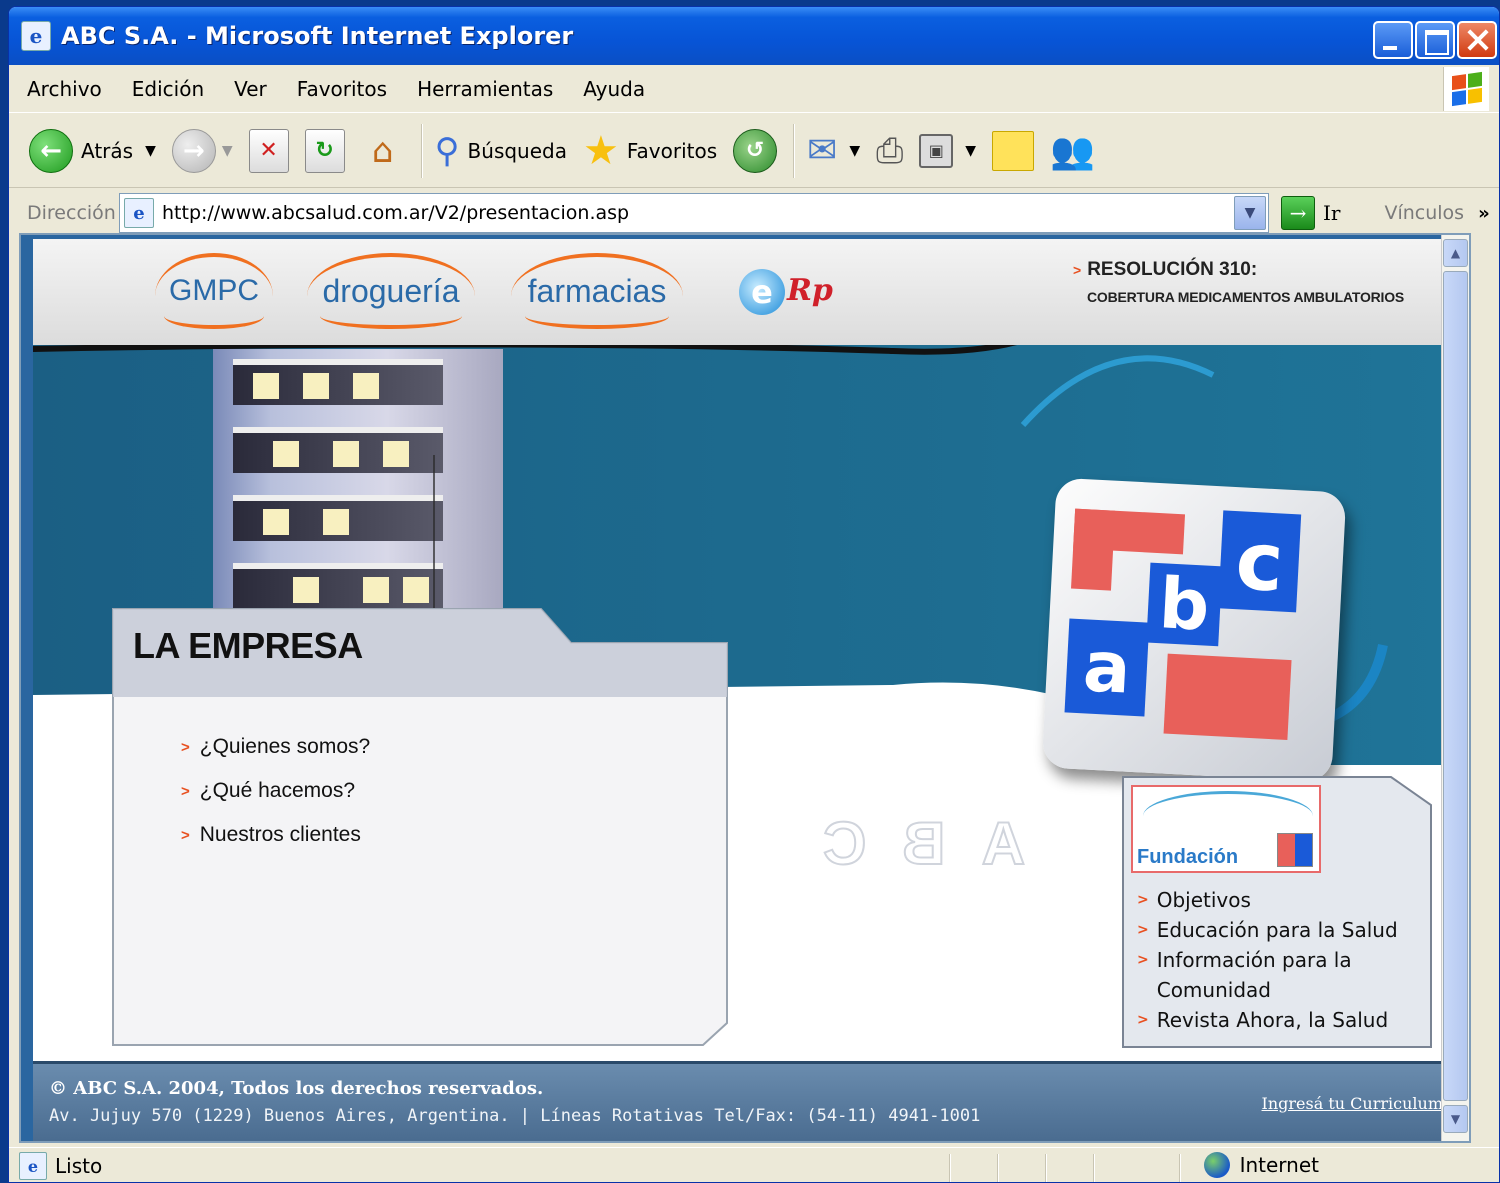  I want to click on que-hacemos-link: > ¿Qué hacemos?, so click(275, 791).